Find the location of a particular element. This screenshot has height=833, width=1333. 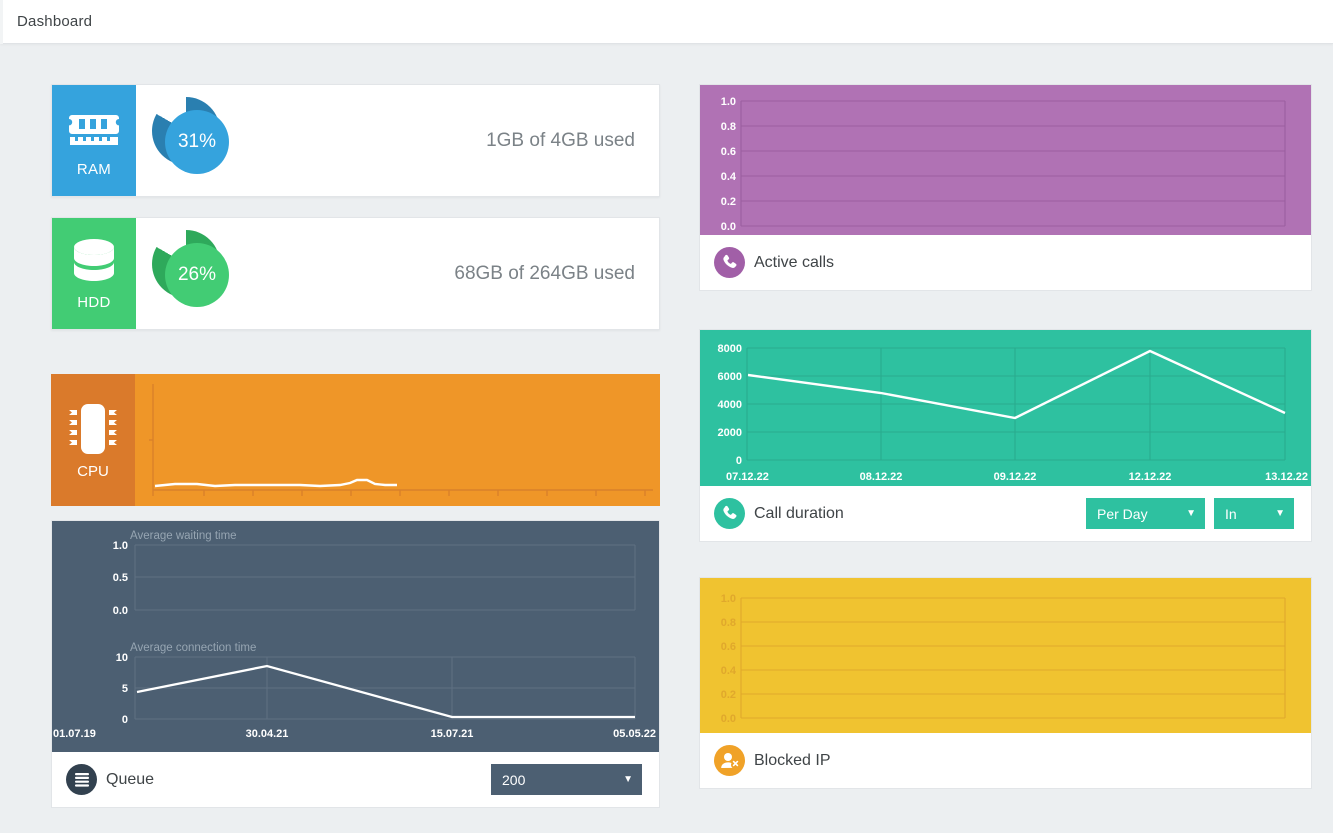

svg-text: 0.5 is located at coordinates (120, 578).